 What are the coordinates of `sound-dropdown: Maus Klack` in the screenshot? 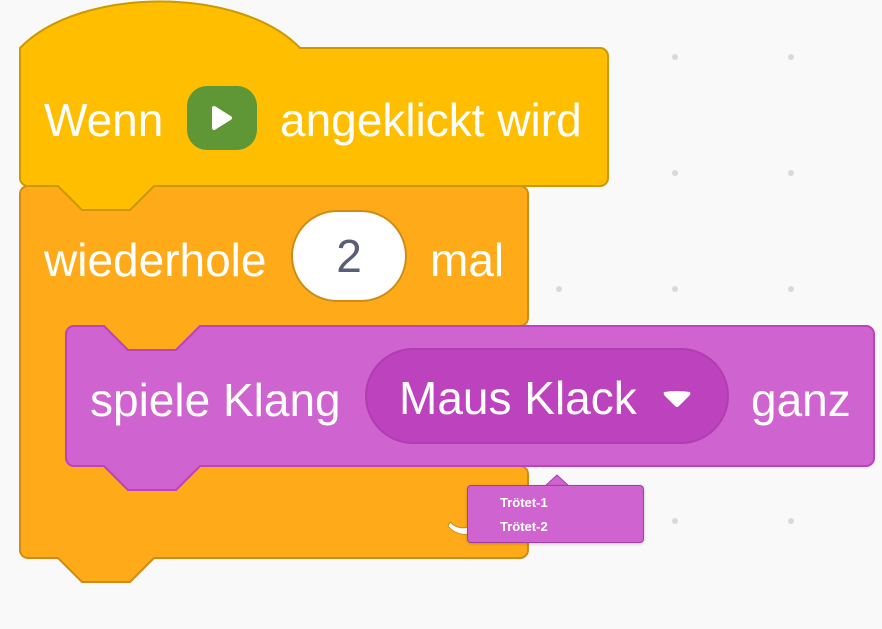 It's located at (547, 396).